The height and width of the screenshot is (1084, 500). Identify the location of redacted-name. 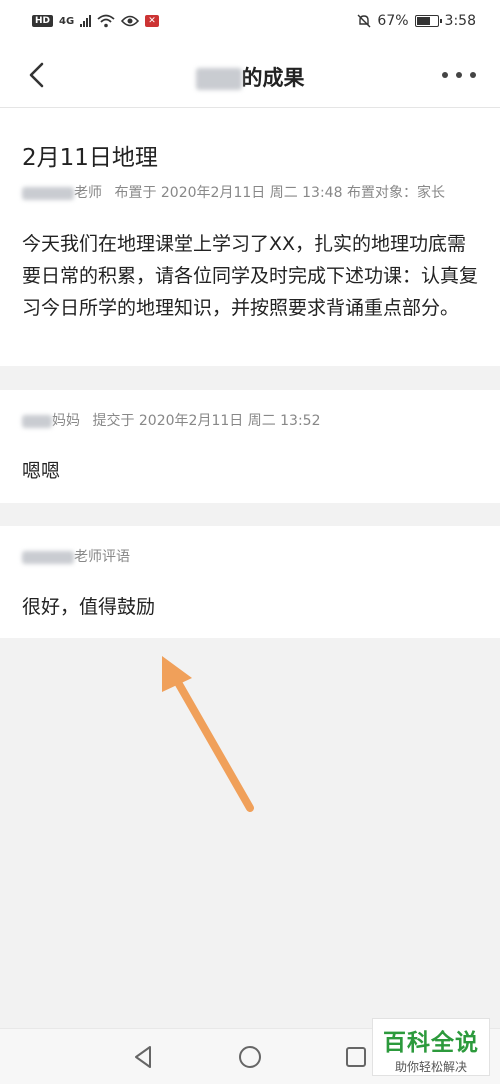
(218, 79).